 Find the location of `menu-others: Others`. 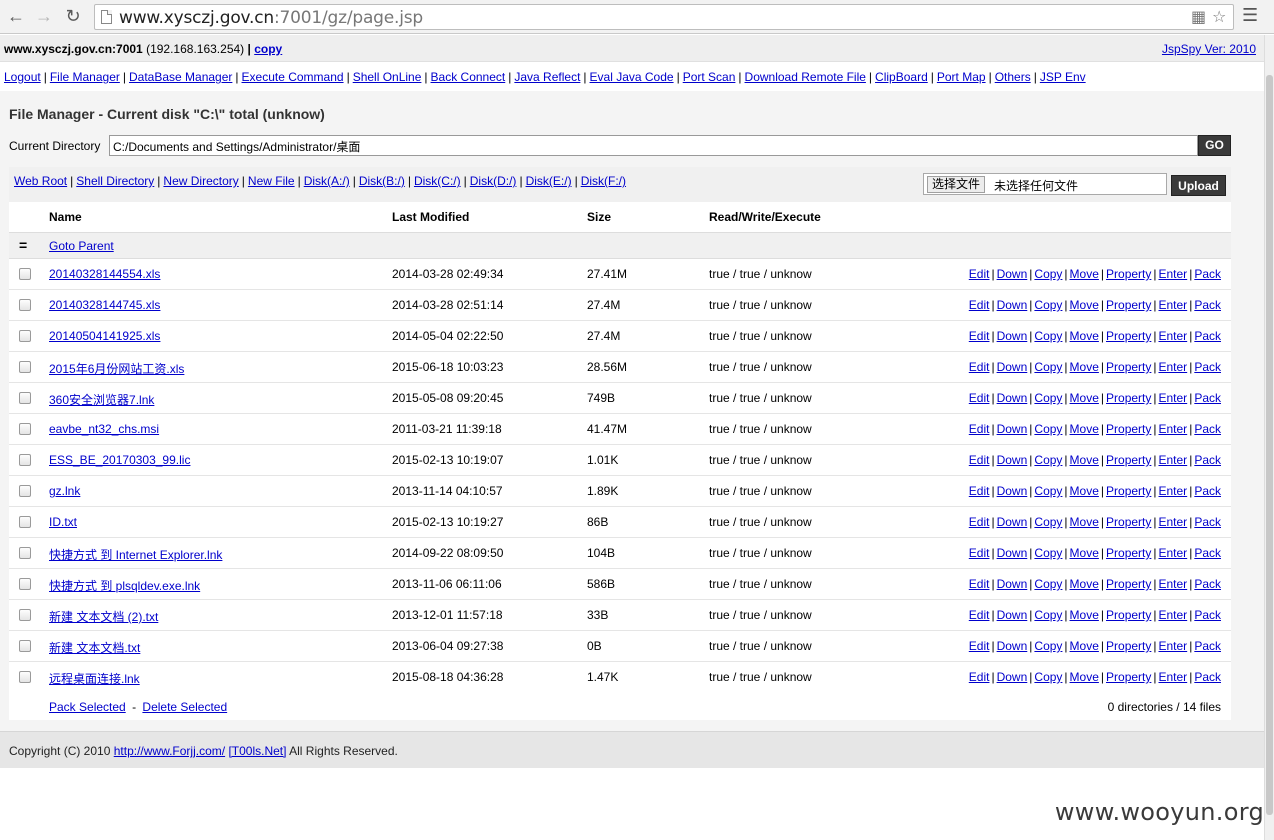

menu-others: Others is located at coordinates (1013, 77).